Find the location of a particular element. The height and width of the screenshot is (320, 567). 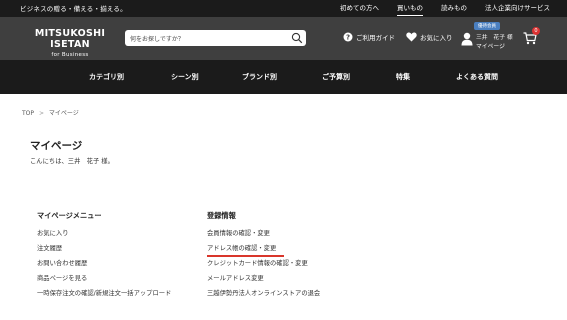

menu-link-inquiry-history: お問い合わせ履歴 is located at coordinates (104, 267).